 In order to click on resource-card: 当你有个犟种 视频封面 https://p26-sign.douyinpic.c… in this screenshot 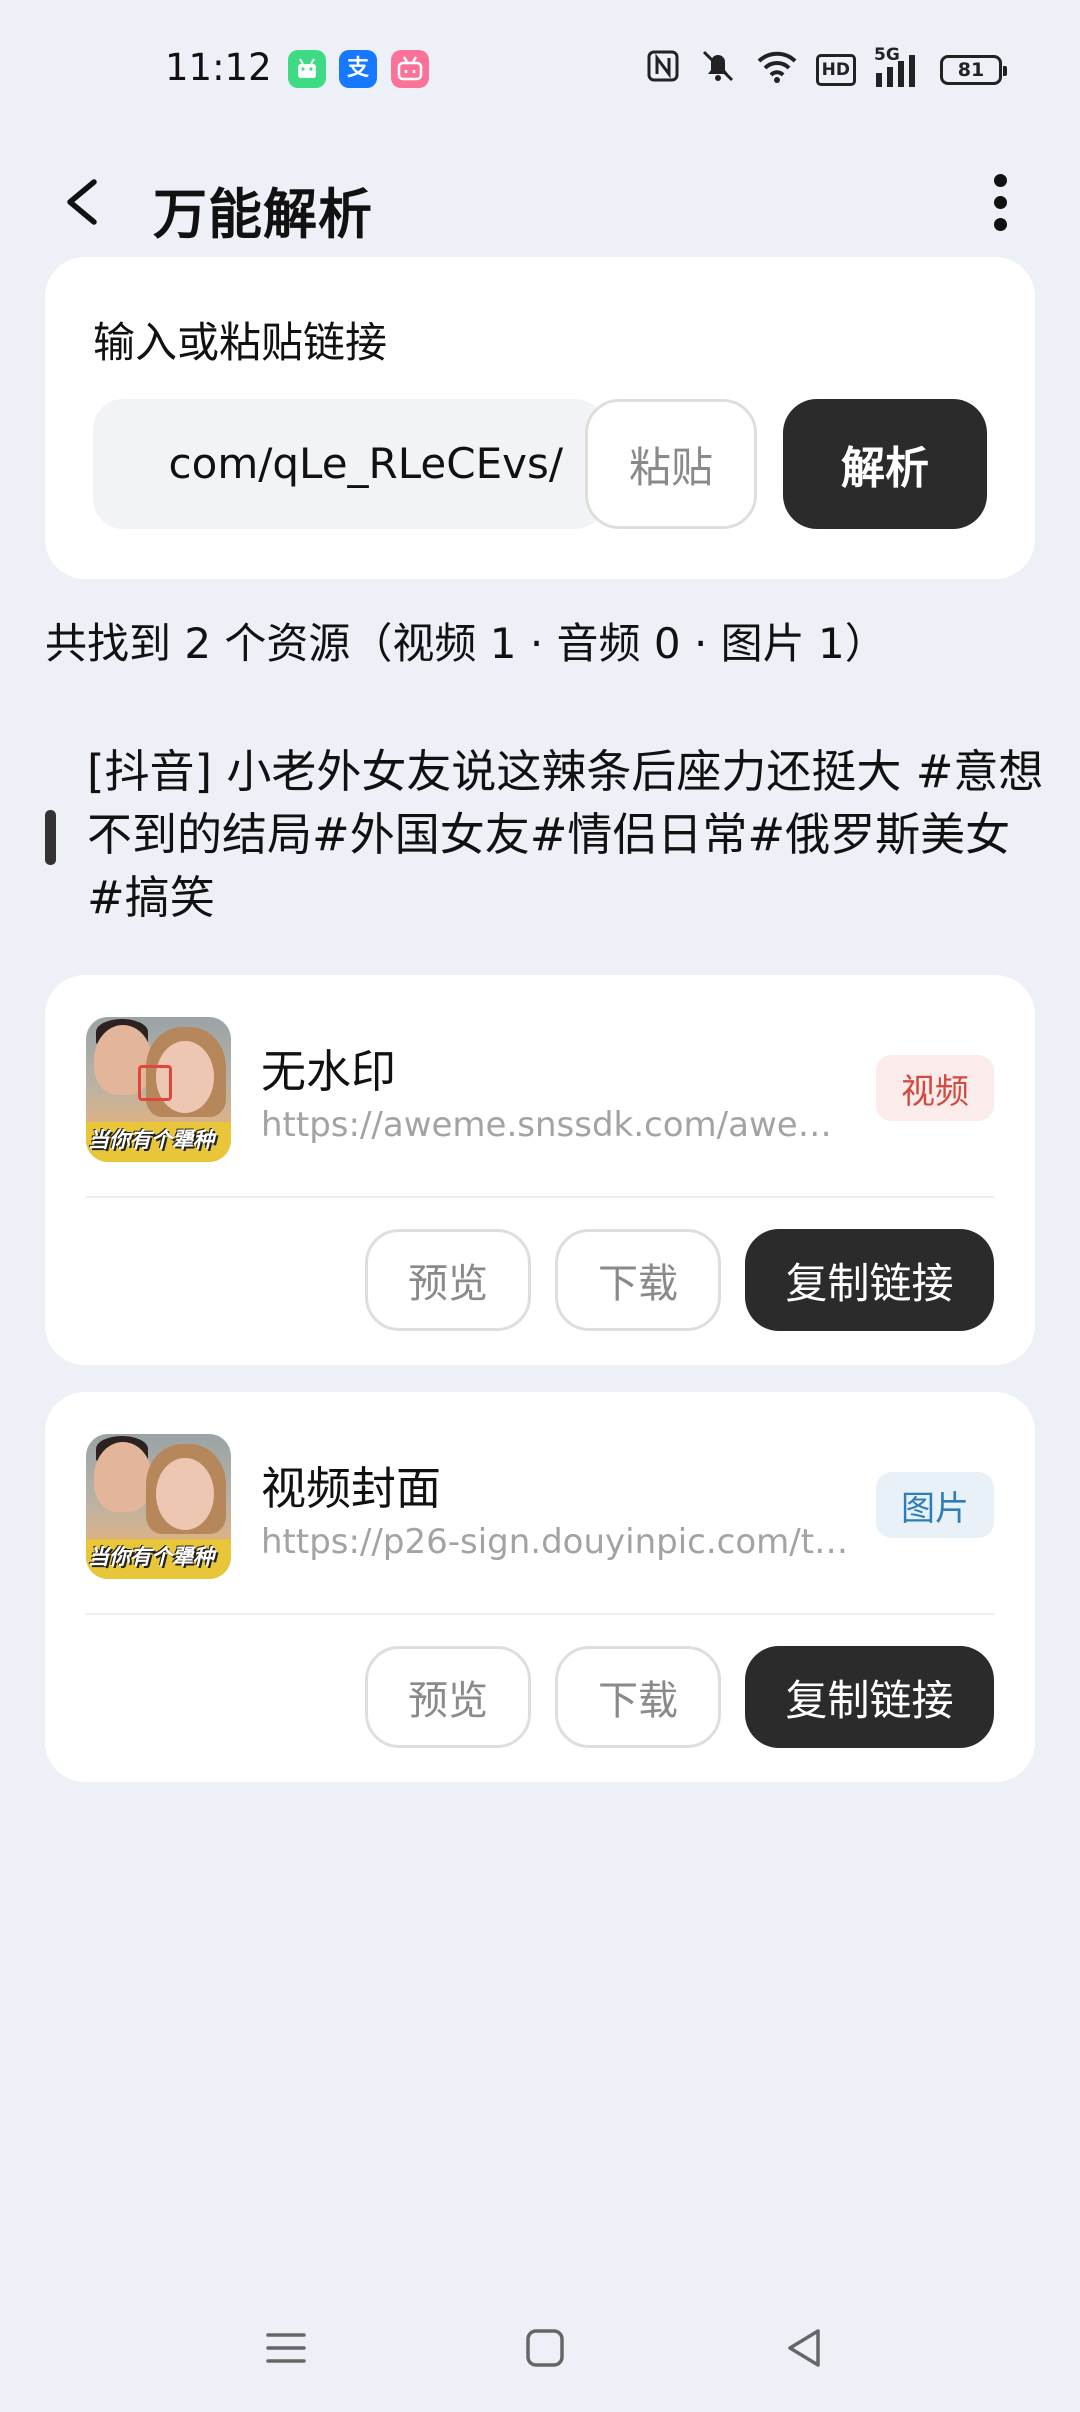, I will do `click(540, 1587)`.